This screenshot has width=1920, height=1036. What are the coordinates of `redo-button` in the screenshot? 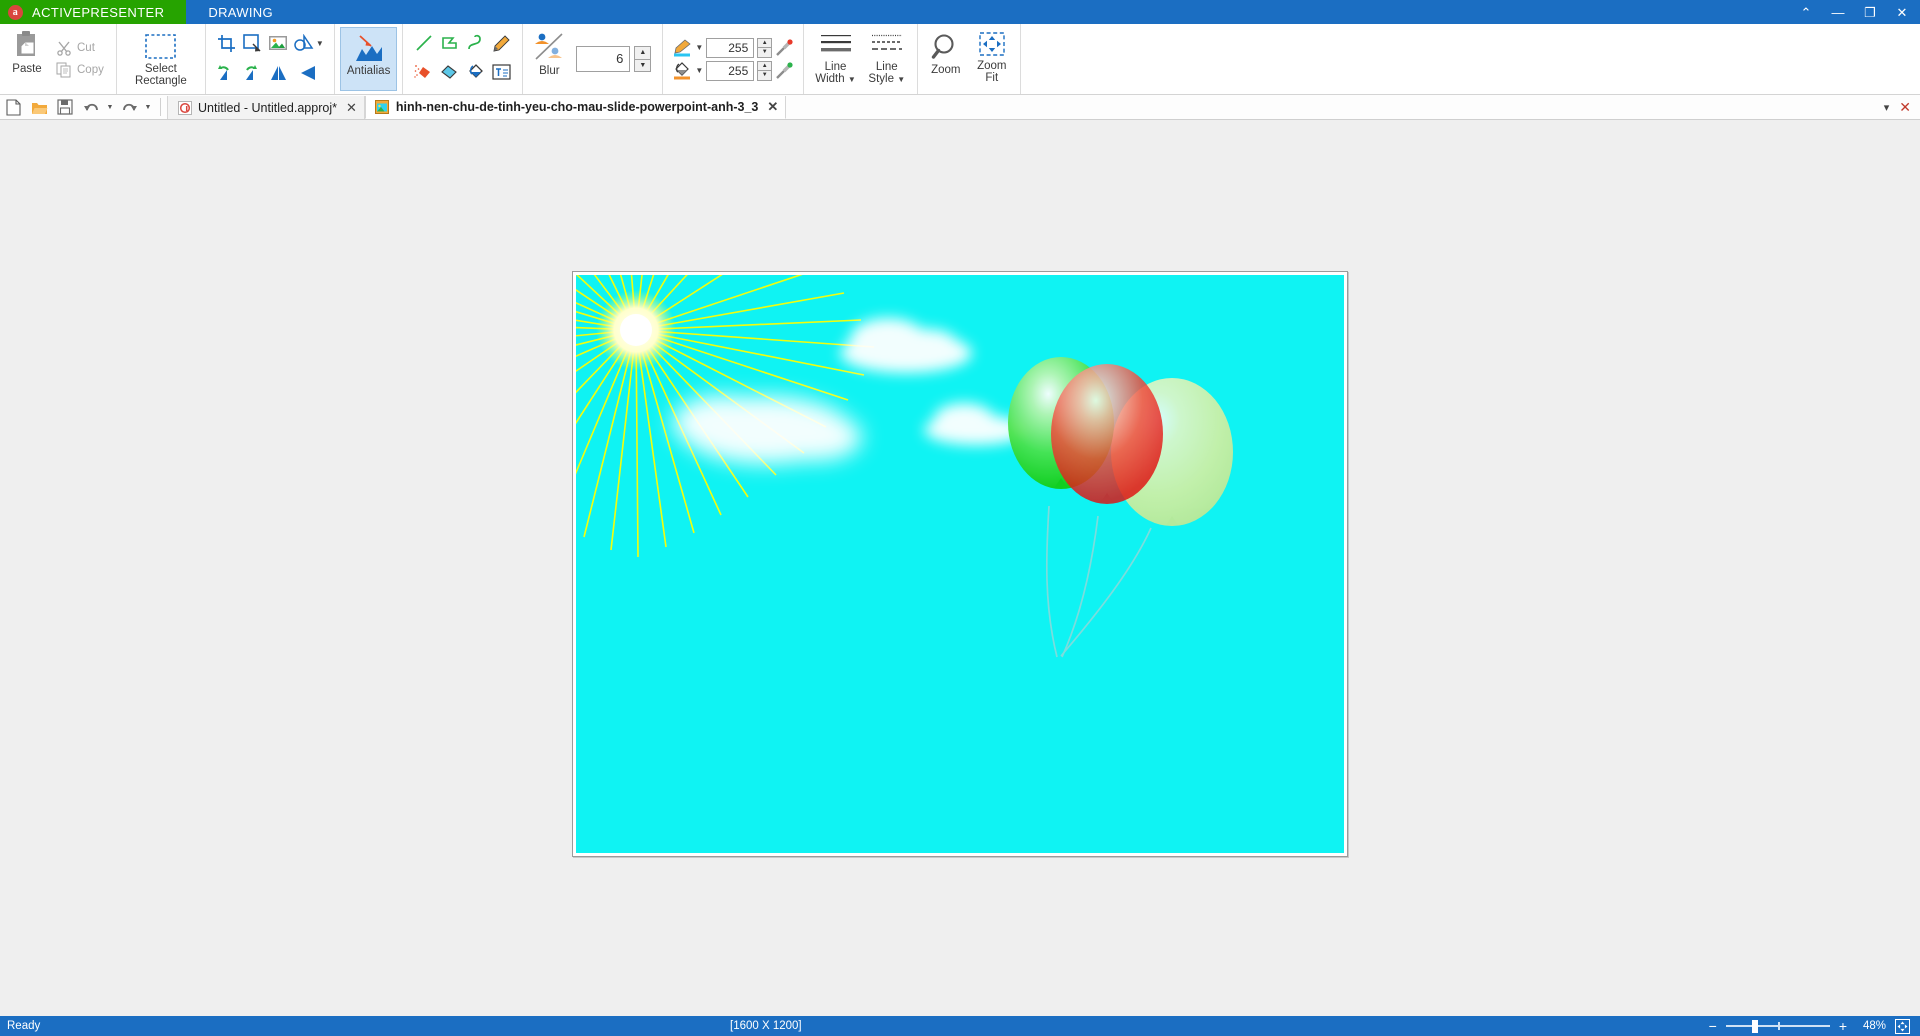 It's located at (129, 107).